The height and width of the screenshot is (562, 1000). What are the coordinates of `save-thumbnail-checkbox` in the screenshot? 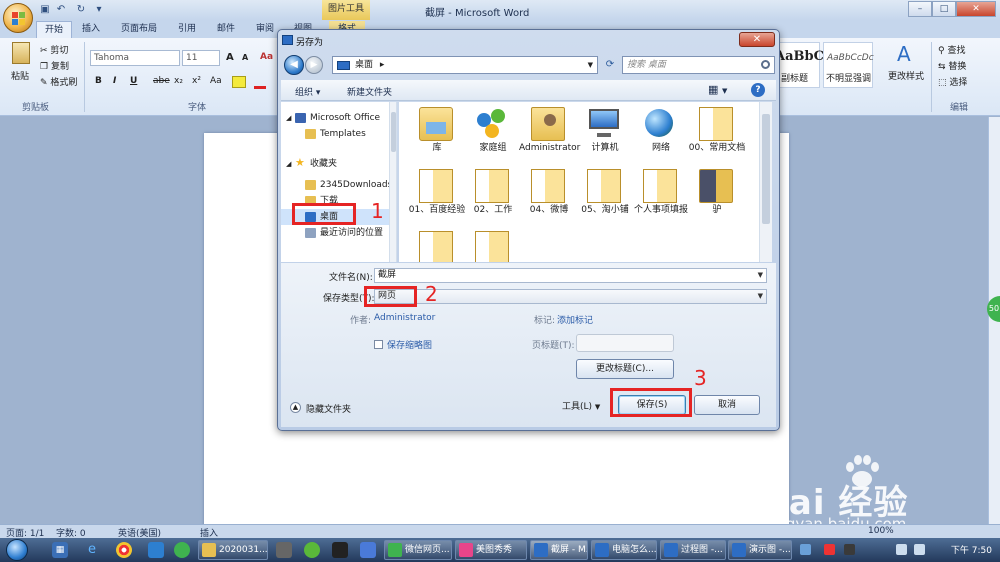 It's located at (378, 344).